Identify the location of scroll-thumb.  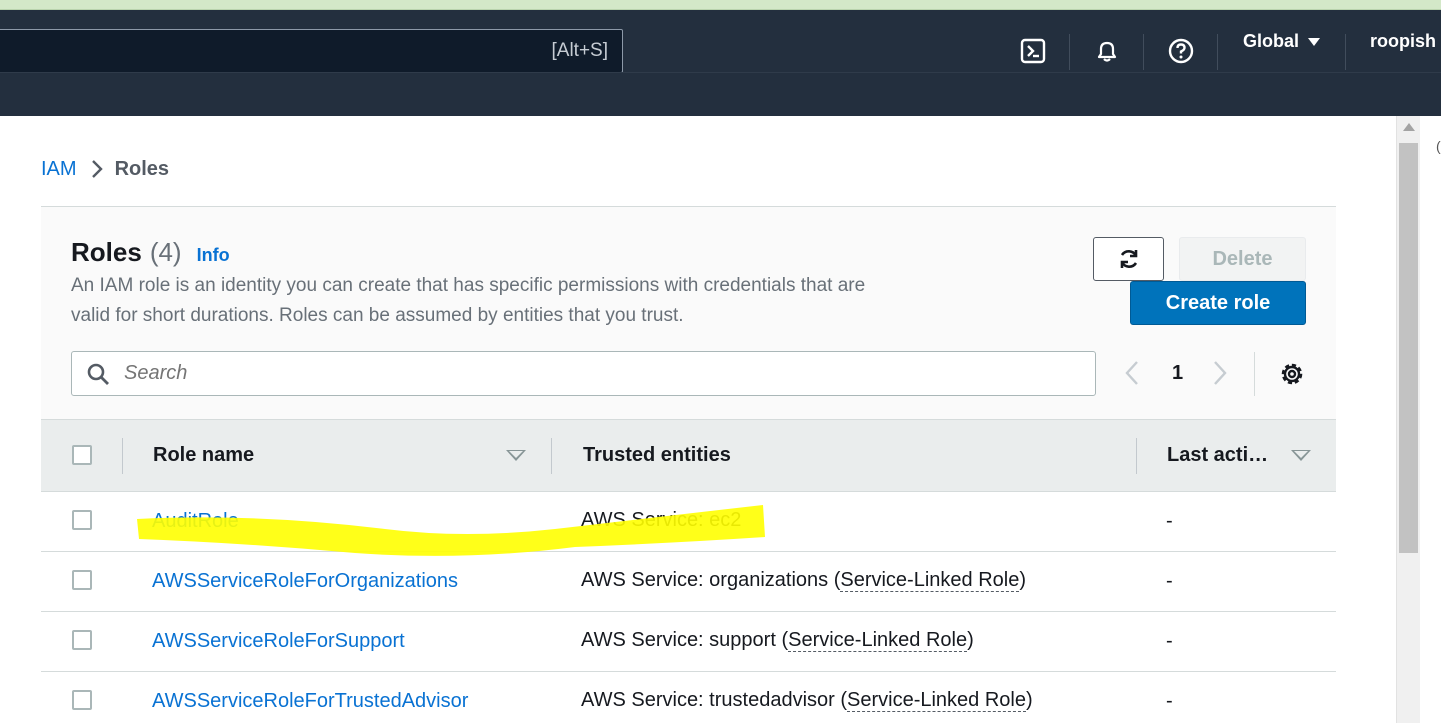
(1408, 348).